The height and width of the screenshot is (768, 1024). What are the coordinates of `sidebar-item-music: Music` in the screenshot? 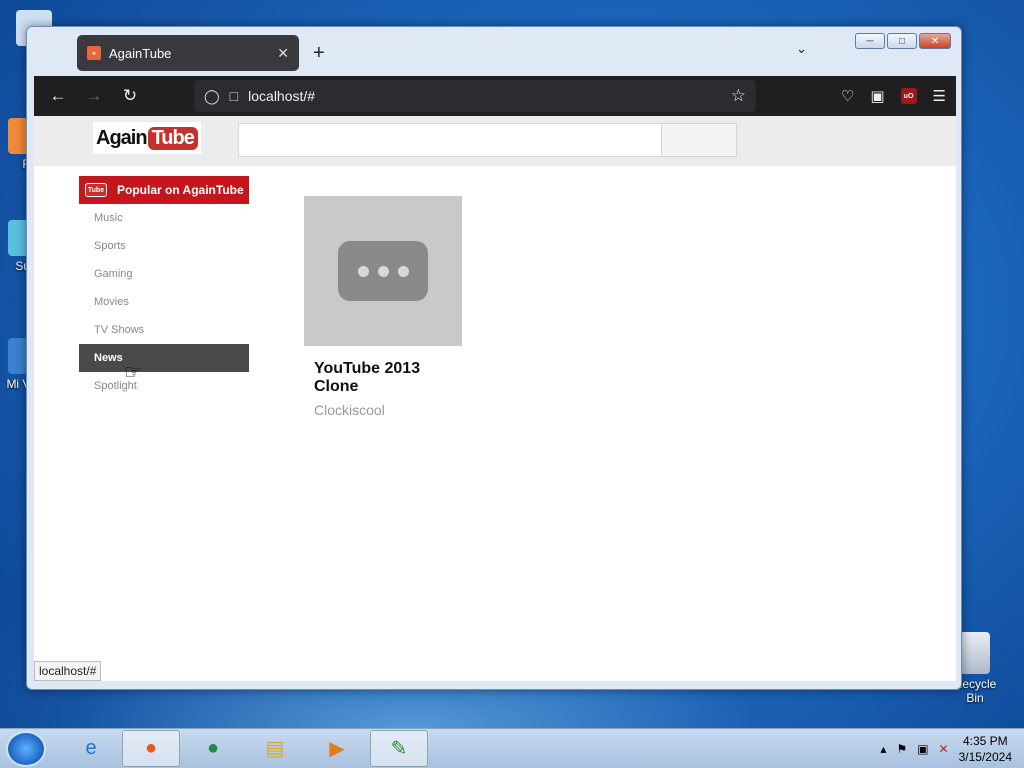 It's located at (164, 218).